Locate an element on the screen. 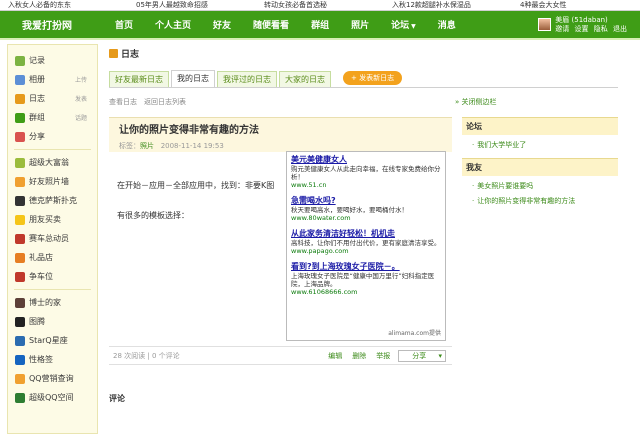 This screenshot has height=441, width=640. report-link: 举报 is located at coordinates (383, 356).